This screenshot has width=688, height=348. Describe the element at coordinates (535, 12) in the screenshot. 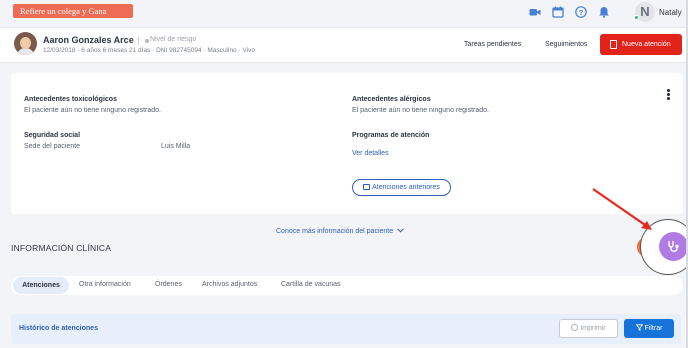

I see `video-icon` at that location.